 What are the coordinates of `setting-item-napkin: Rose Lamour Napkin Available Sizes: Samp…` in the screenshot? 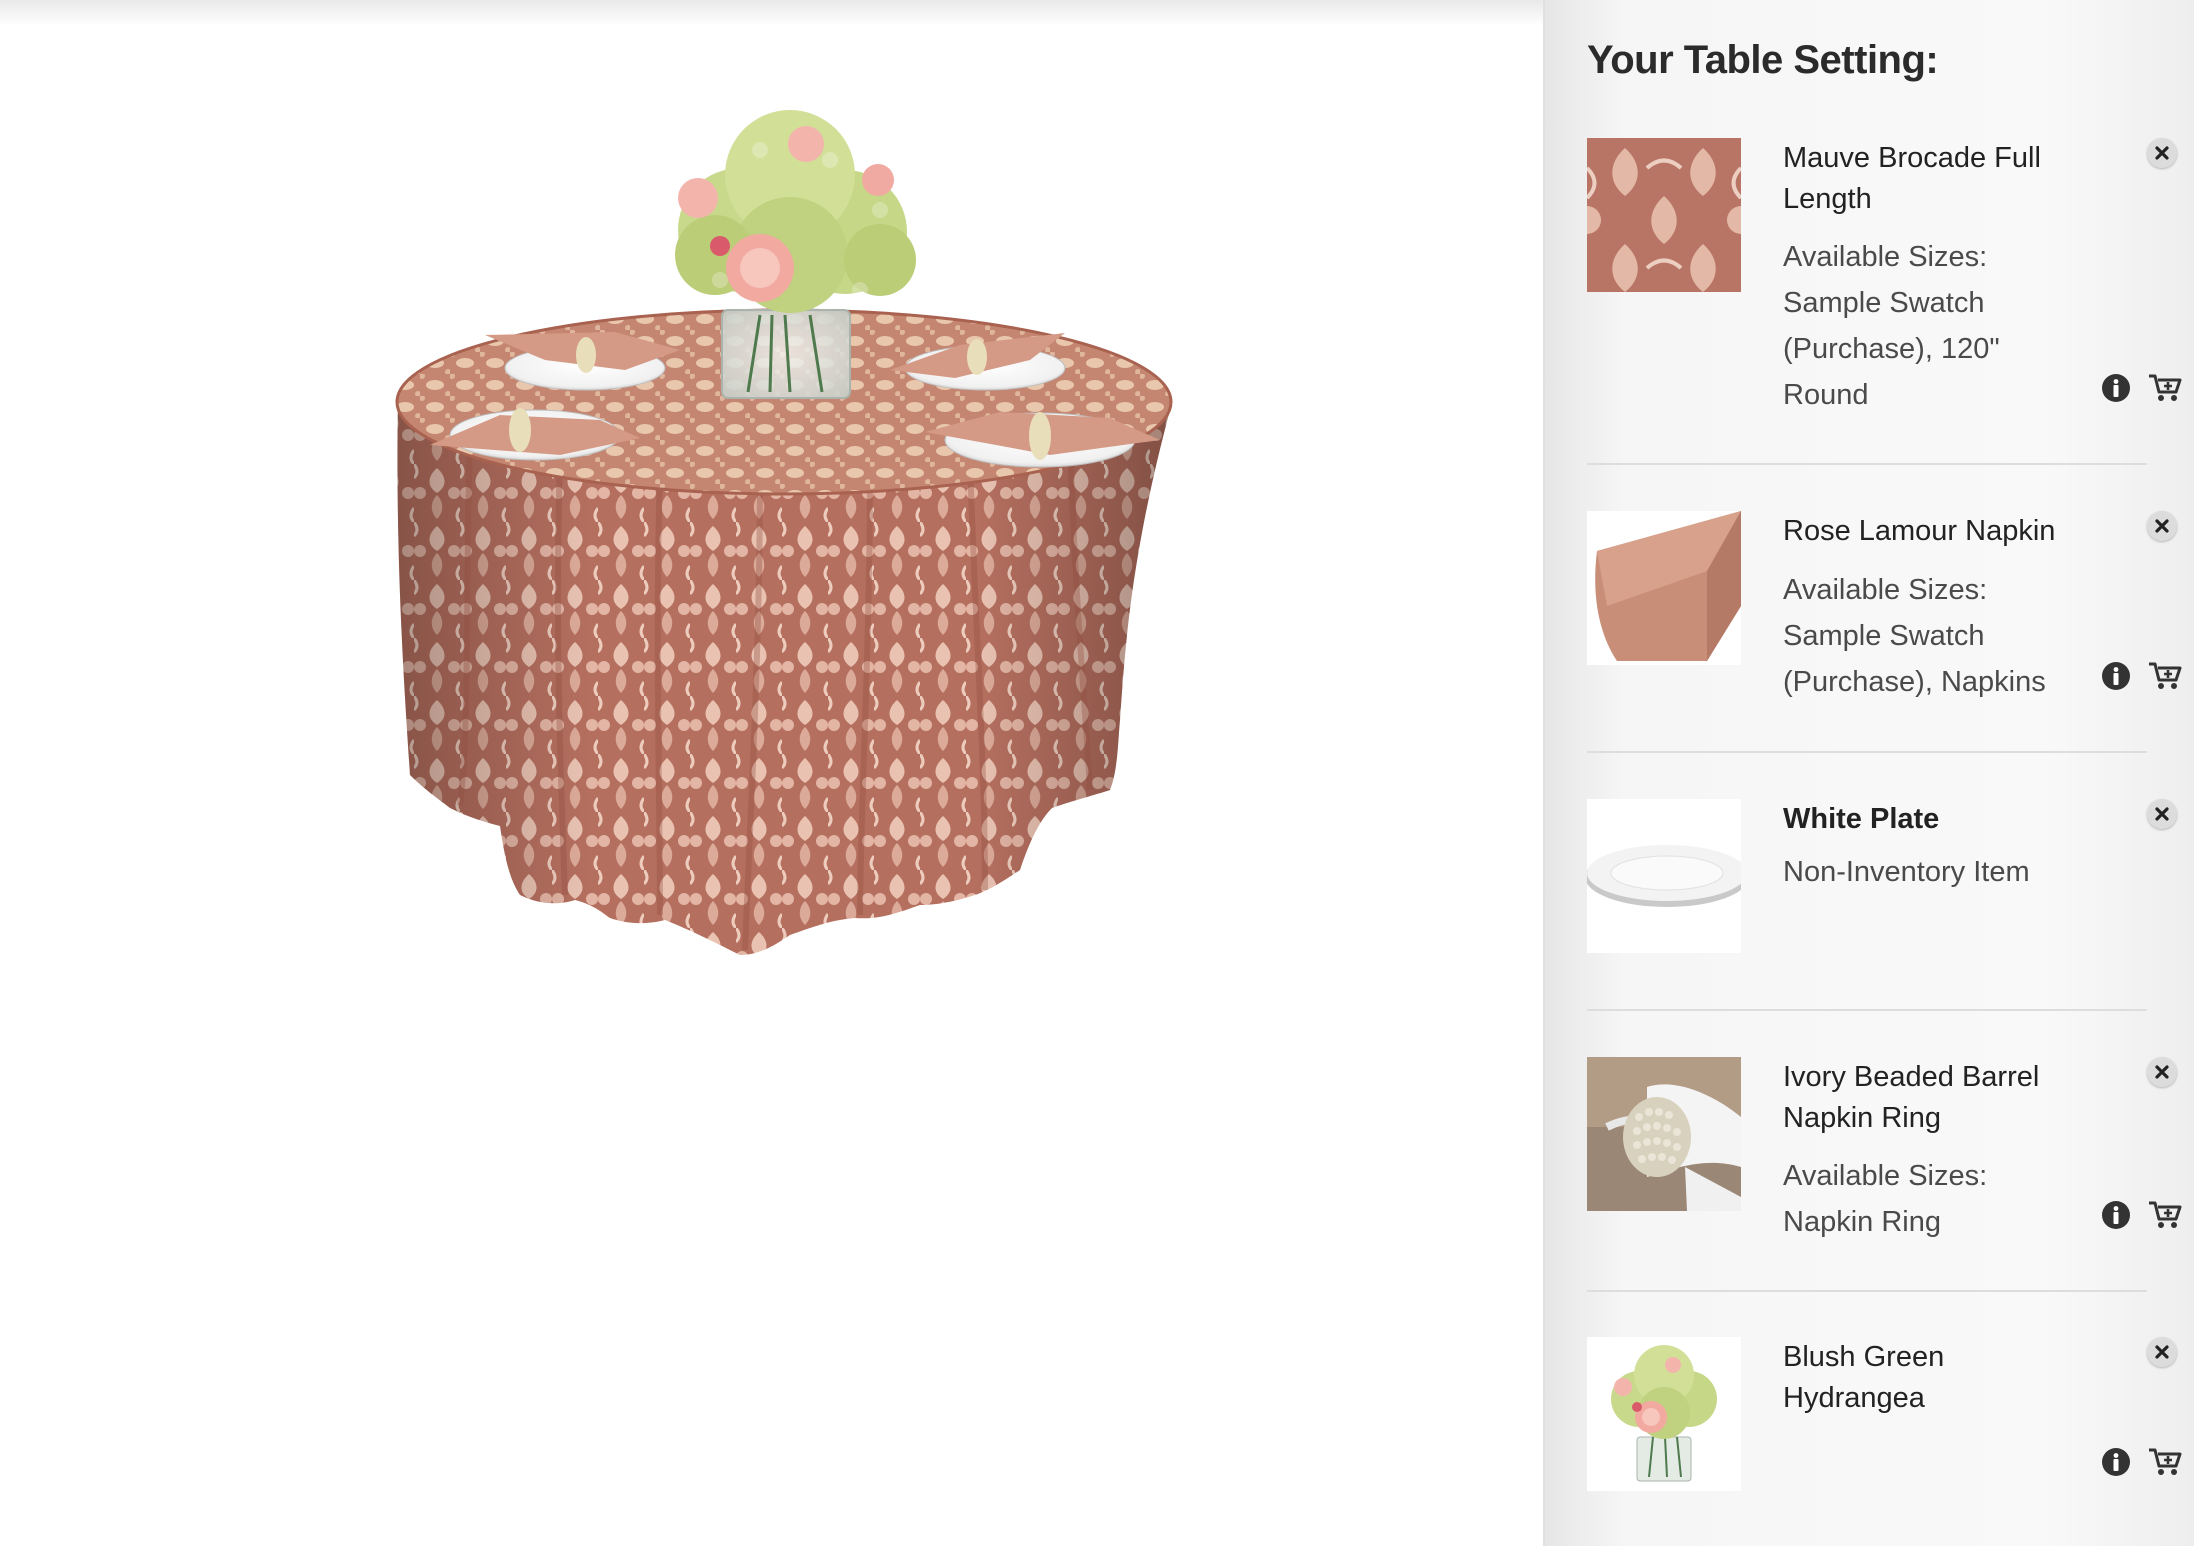 It's located at (1884, 606).